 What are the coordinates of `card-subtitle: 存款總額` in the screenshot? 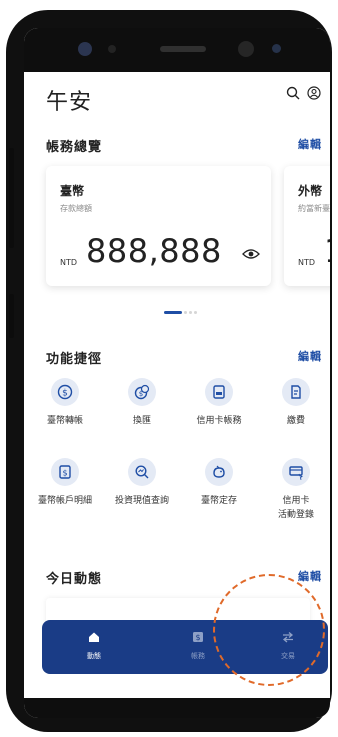 It's located at (76, 208).